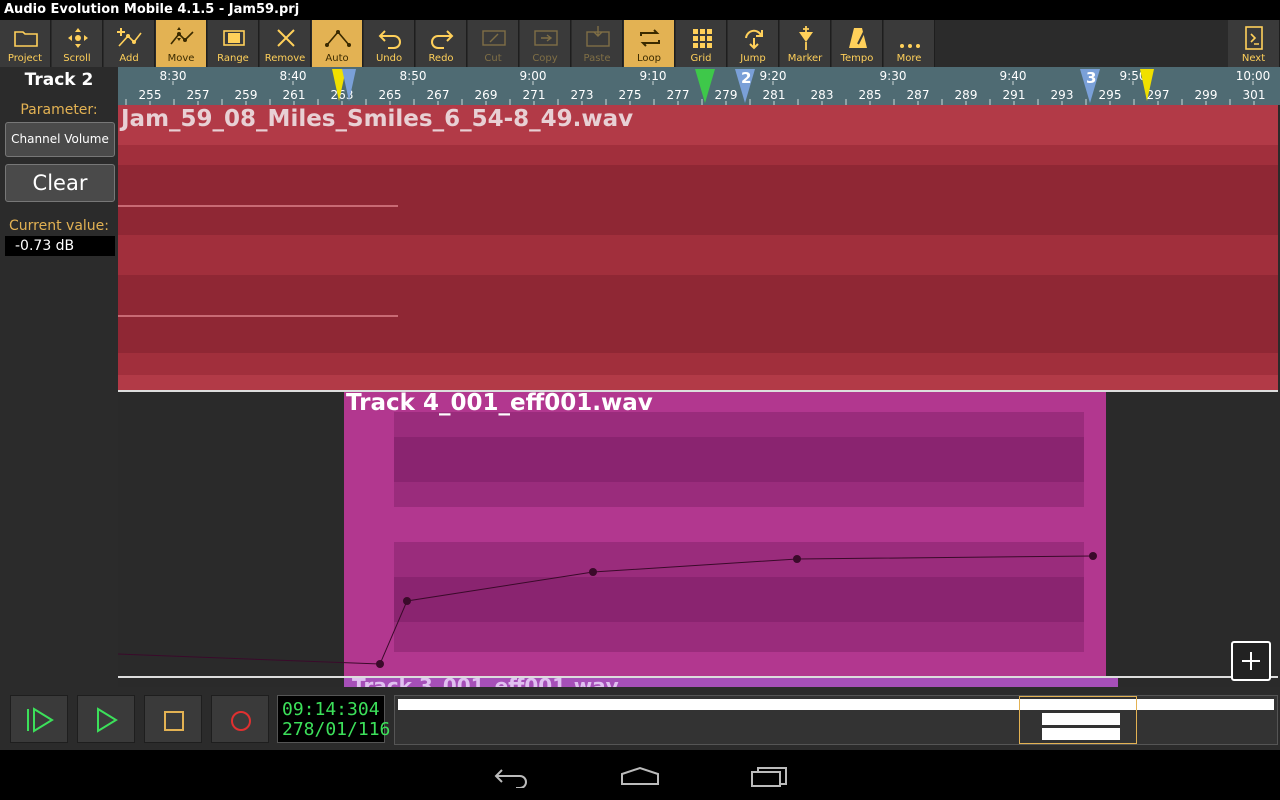  Describe the element at coordinates (746, 78) in the screenshot. I see `marker-2-label: 2` at that location.